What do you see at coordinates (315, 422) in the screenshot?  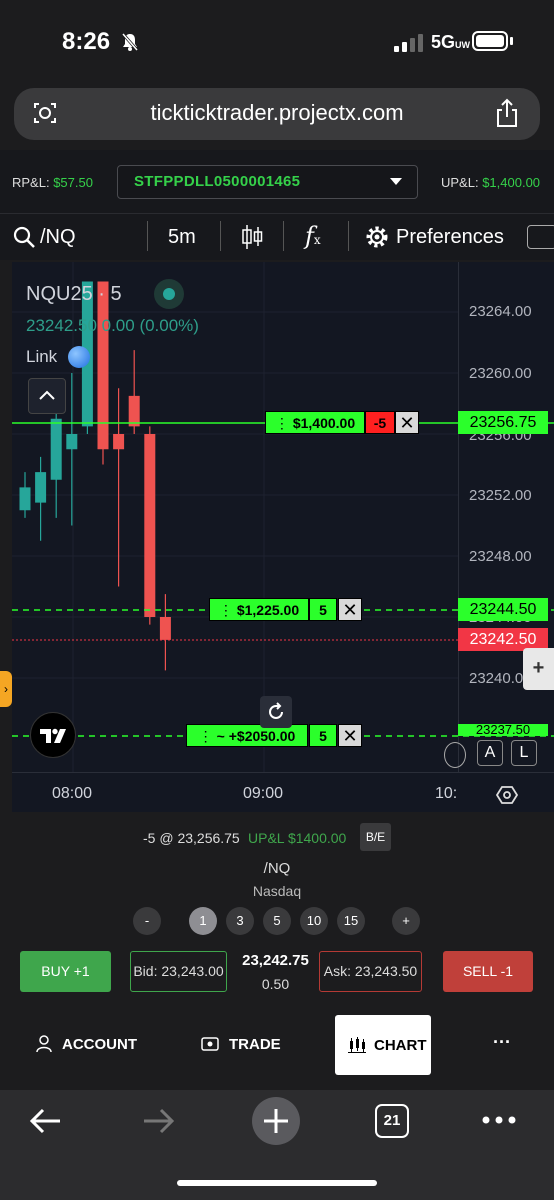 I see `order-pnl-label: ⋮ $1,400.00` at bounding box center [315, 422].